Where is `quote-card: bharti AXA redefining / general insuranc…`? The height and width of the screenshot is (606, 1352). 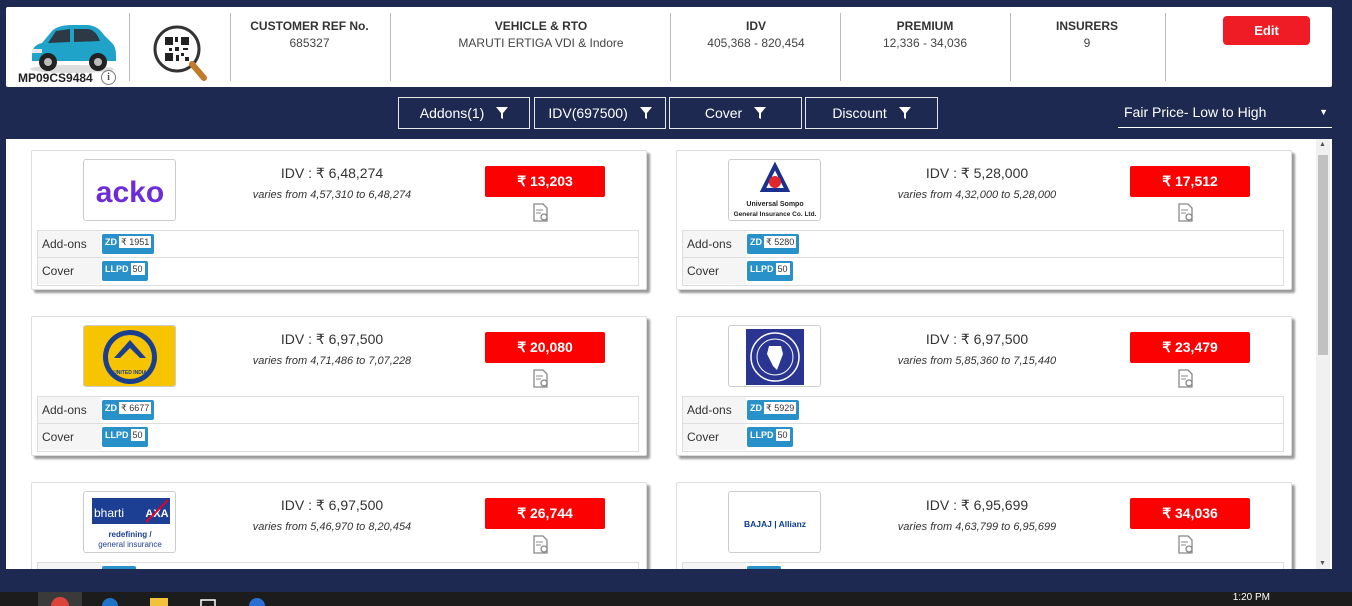 quote-card: bharti AXA redefining / general insuranc… is located at coordinates (339, 525).